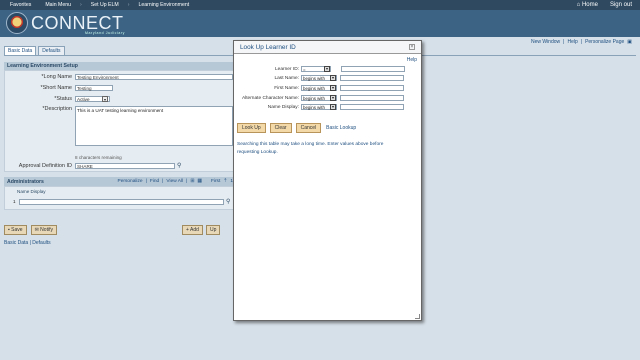 The height and width of the screenshot is (360, 640). I want to click on home-link: ⌂ Home, so click(587, 5).